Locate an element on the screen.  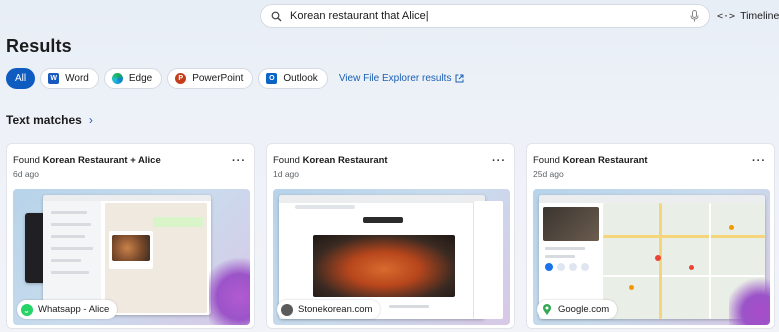
file-explorer-link-label: View File Explorer results is located at coordinates (395, 78).